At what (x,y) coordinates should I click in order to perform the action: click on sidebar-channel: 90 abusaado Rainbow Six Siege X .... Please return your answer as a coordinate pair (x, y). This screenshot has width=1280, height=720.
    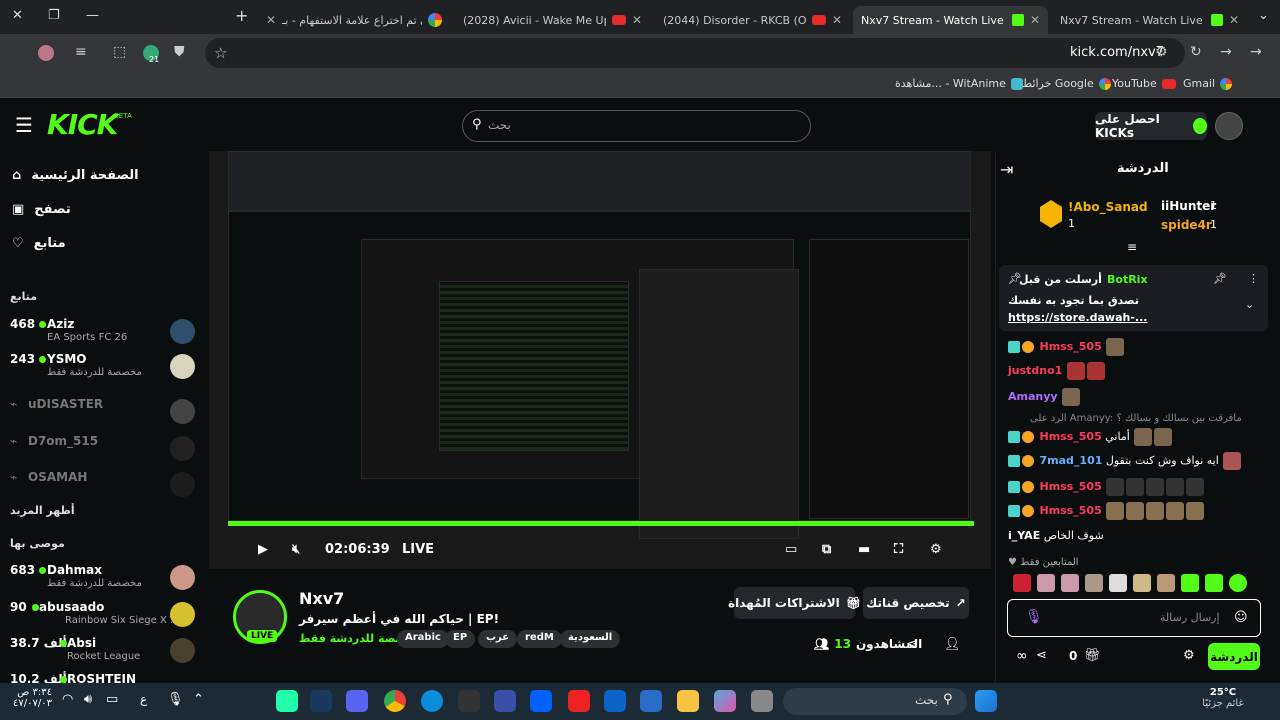
    Looking at the image, I should click on (103, 616).